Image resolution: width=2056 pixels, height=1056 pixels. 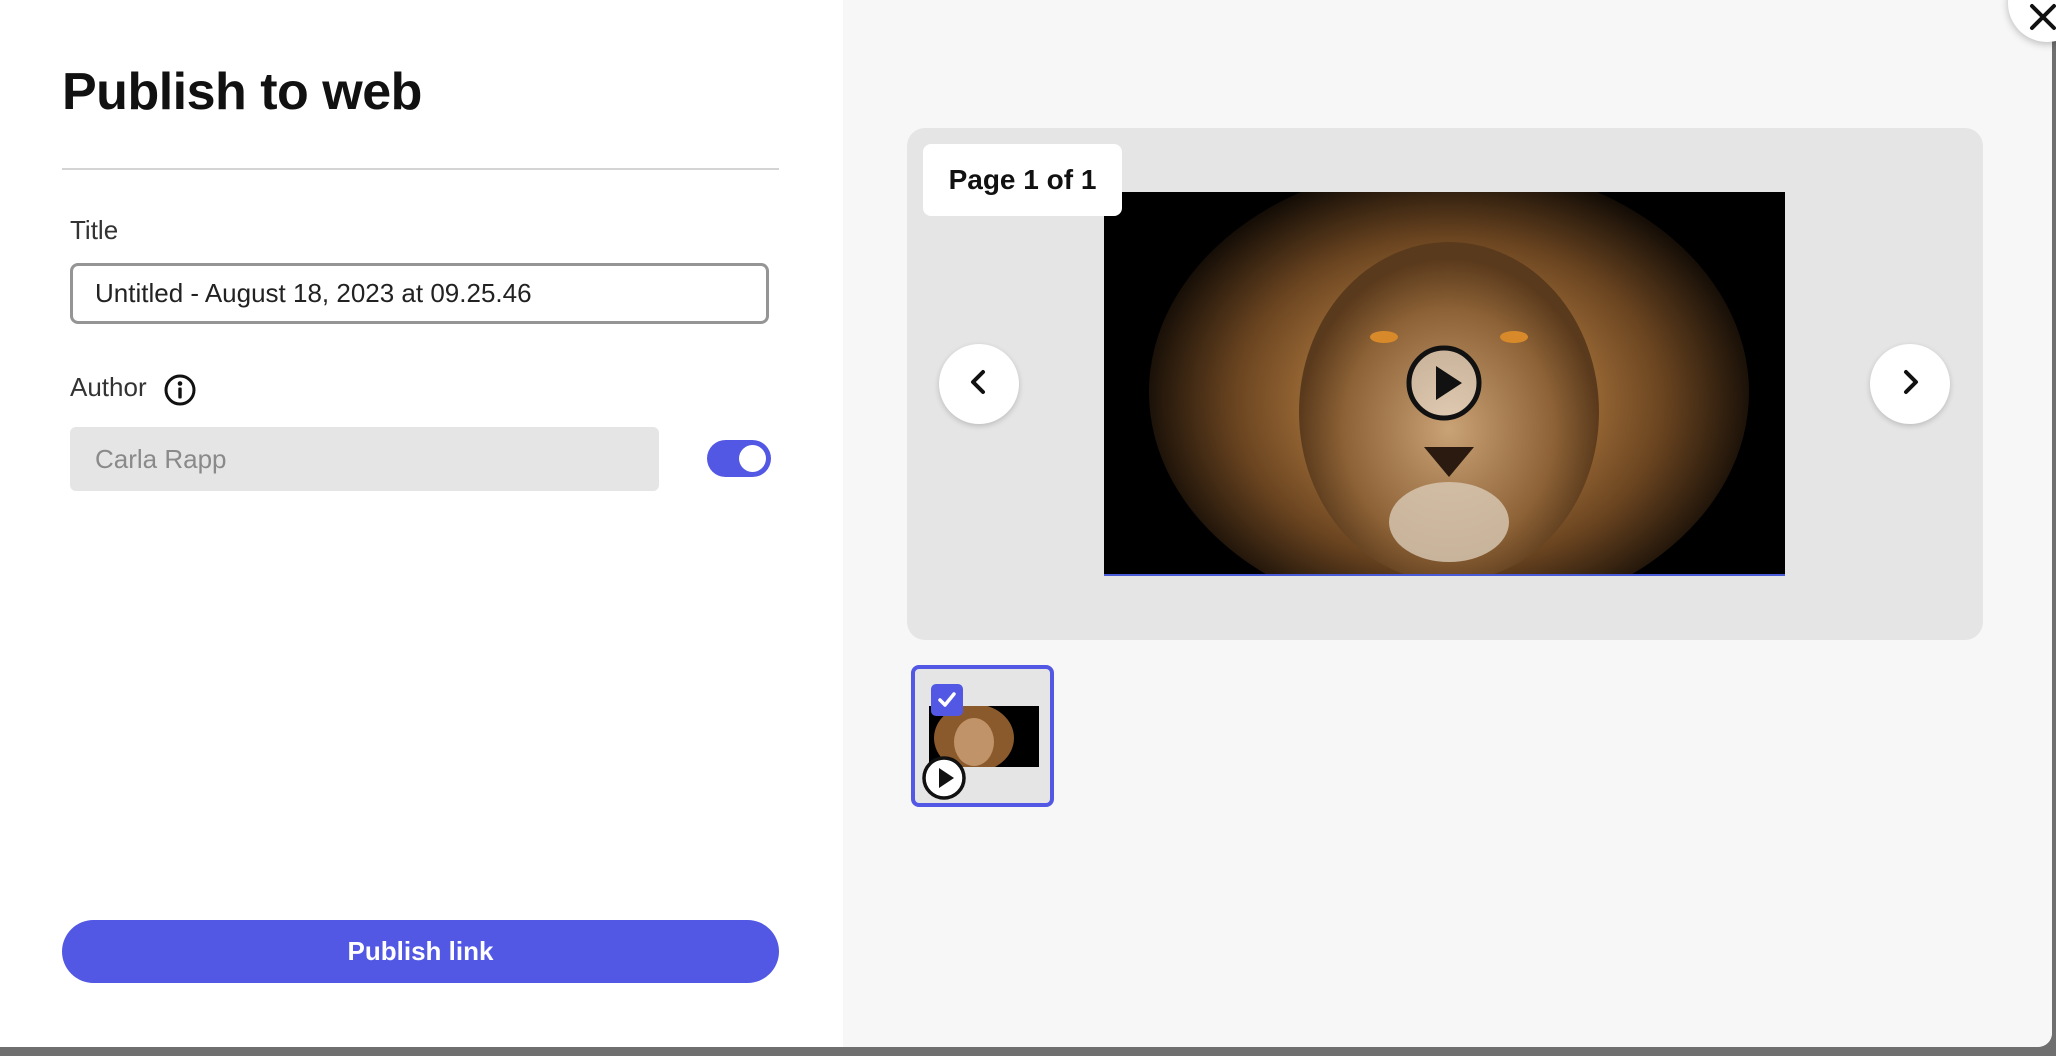 I want to click on title-input, so click(x=419, y=293).